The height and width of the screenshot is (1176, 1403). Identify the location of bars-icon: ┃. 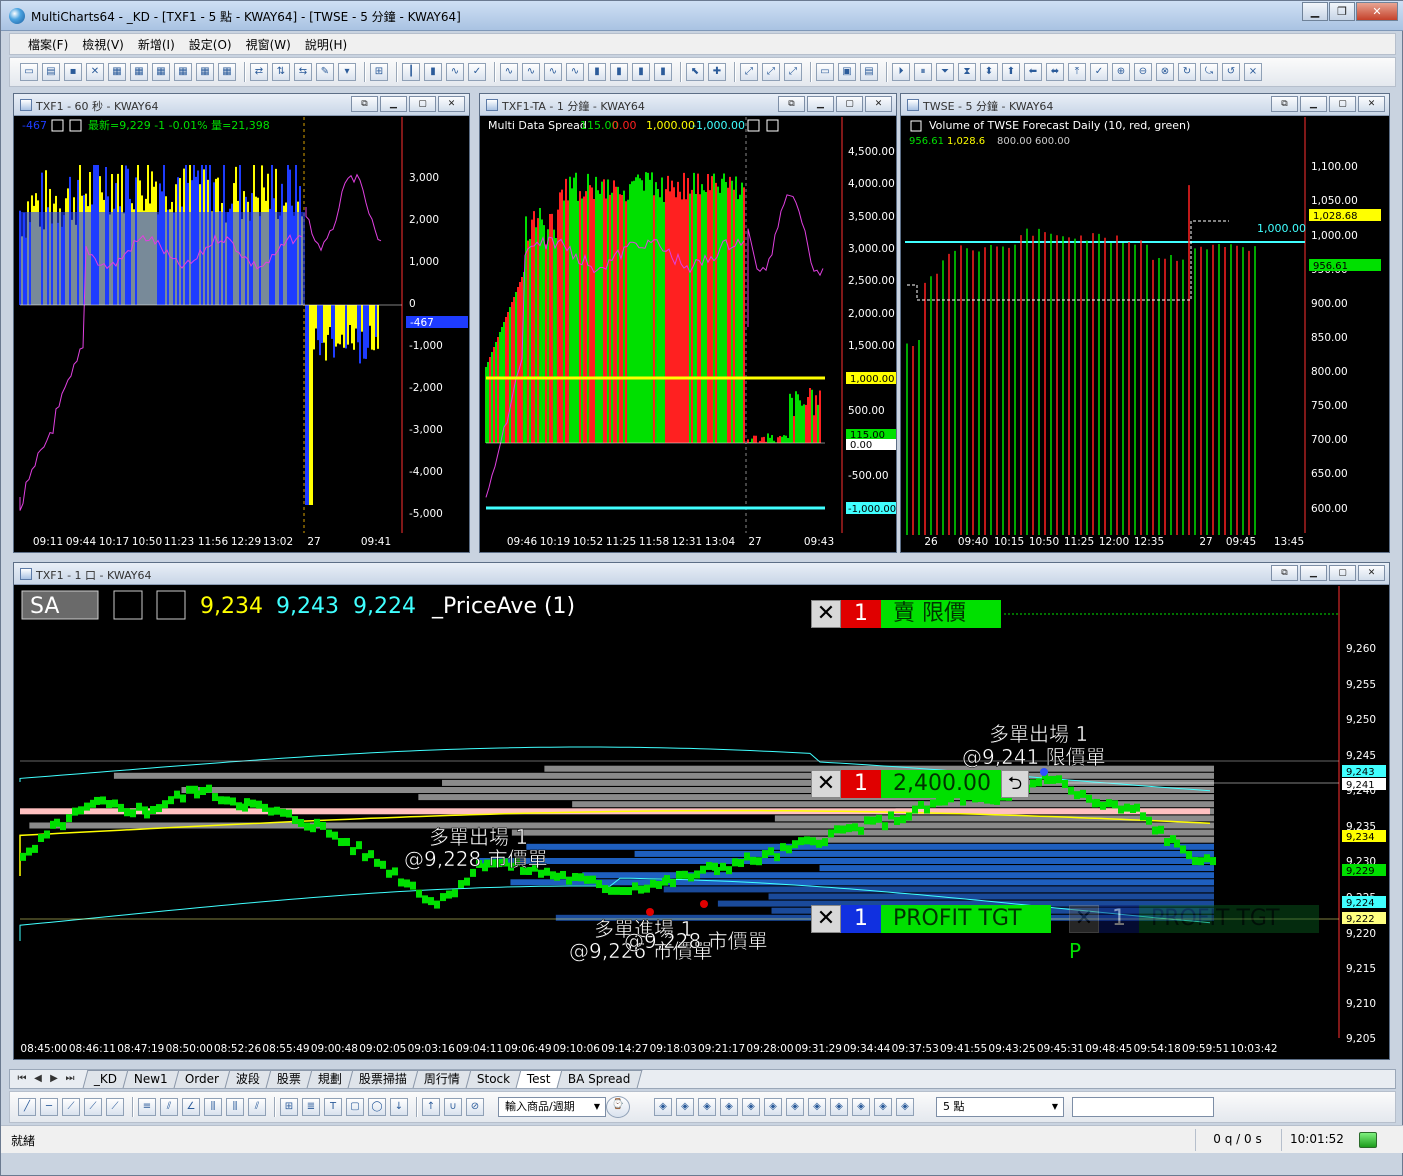
(411, 72).